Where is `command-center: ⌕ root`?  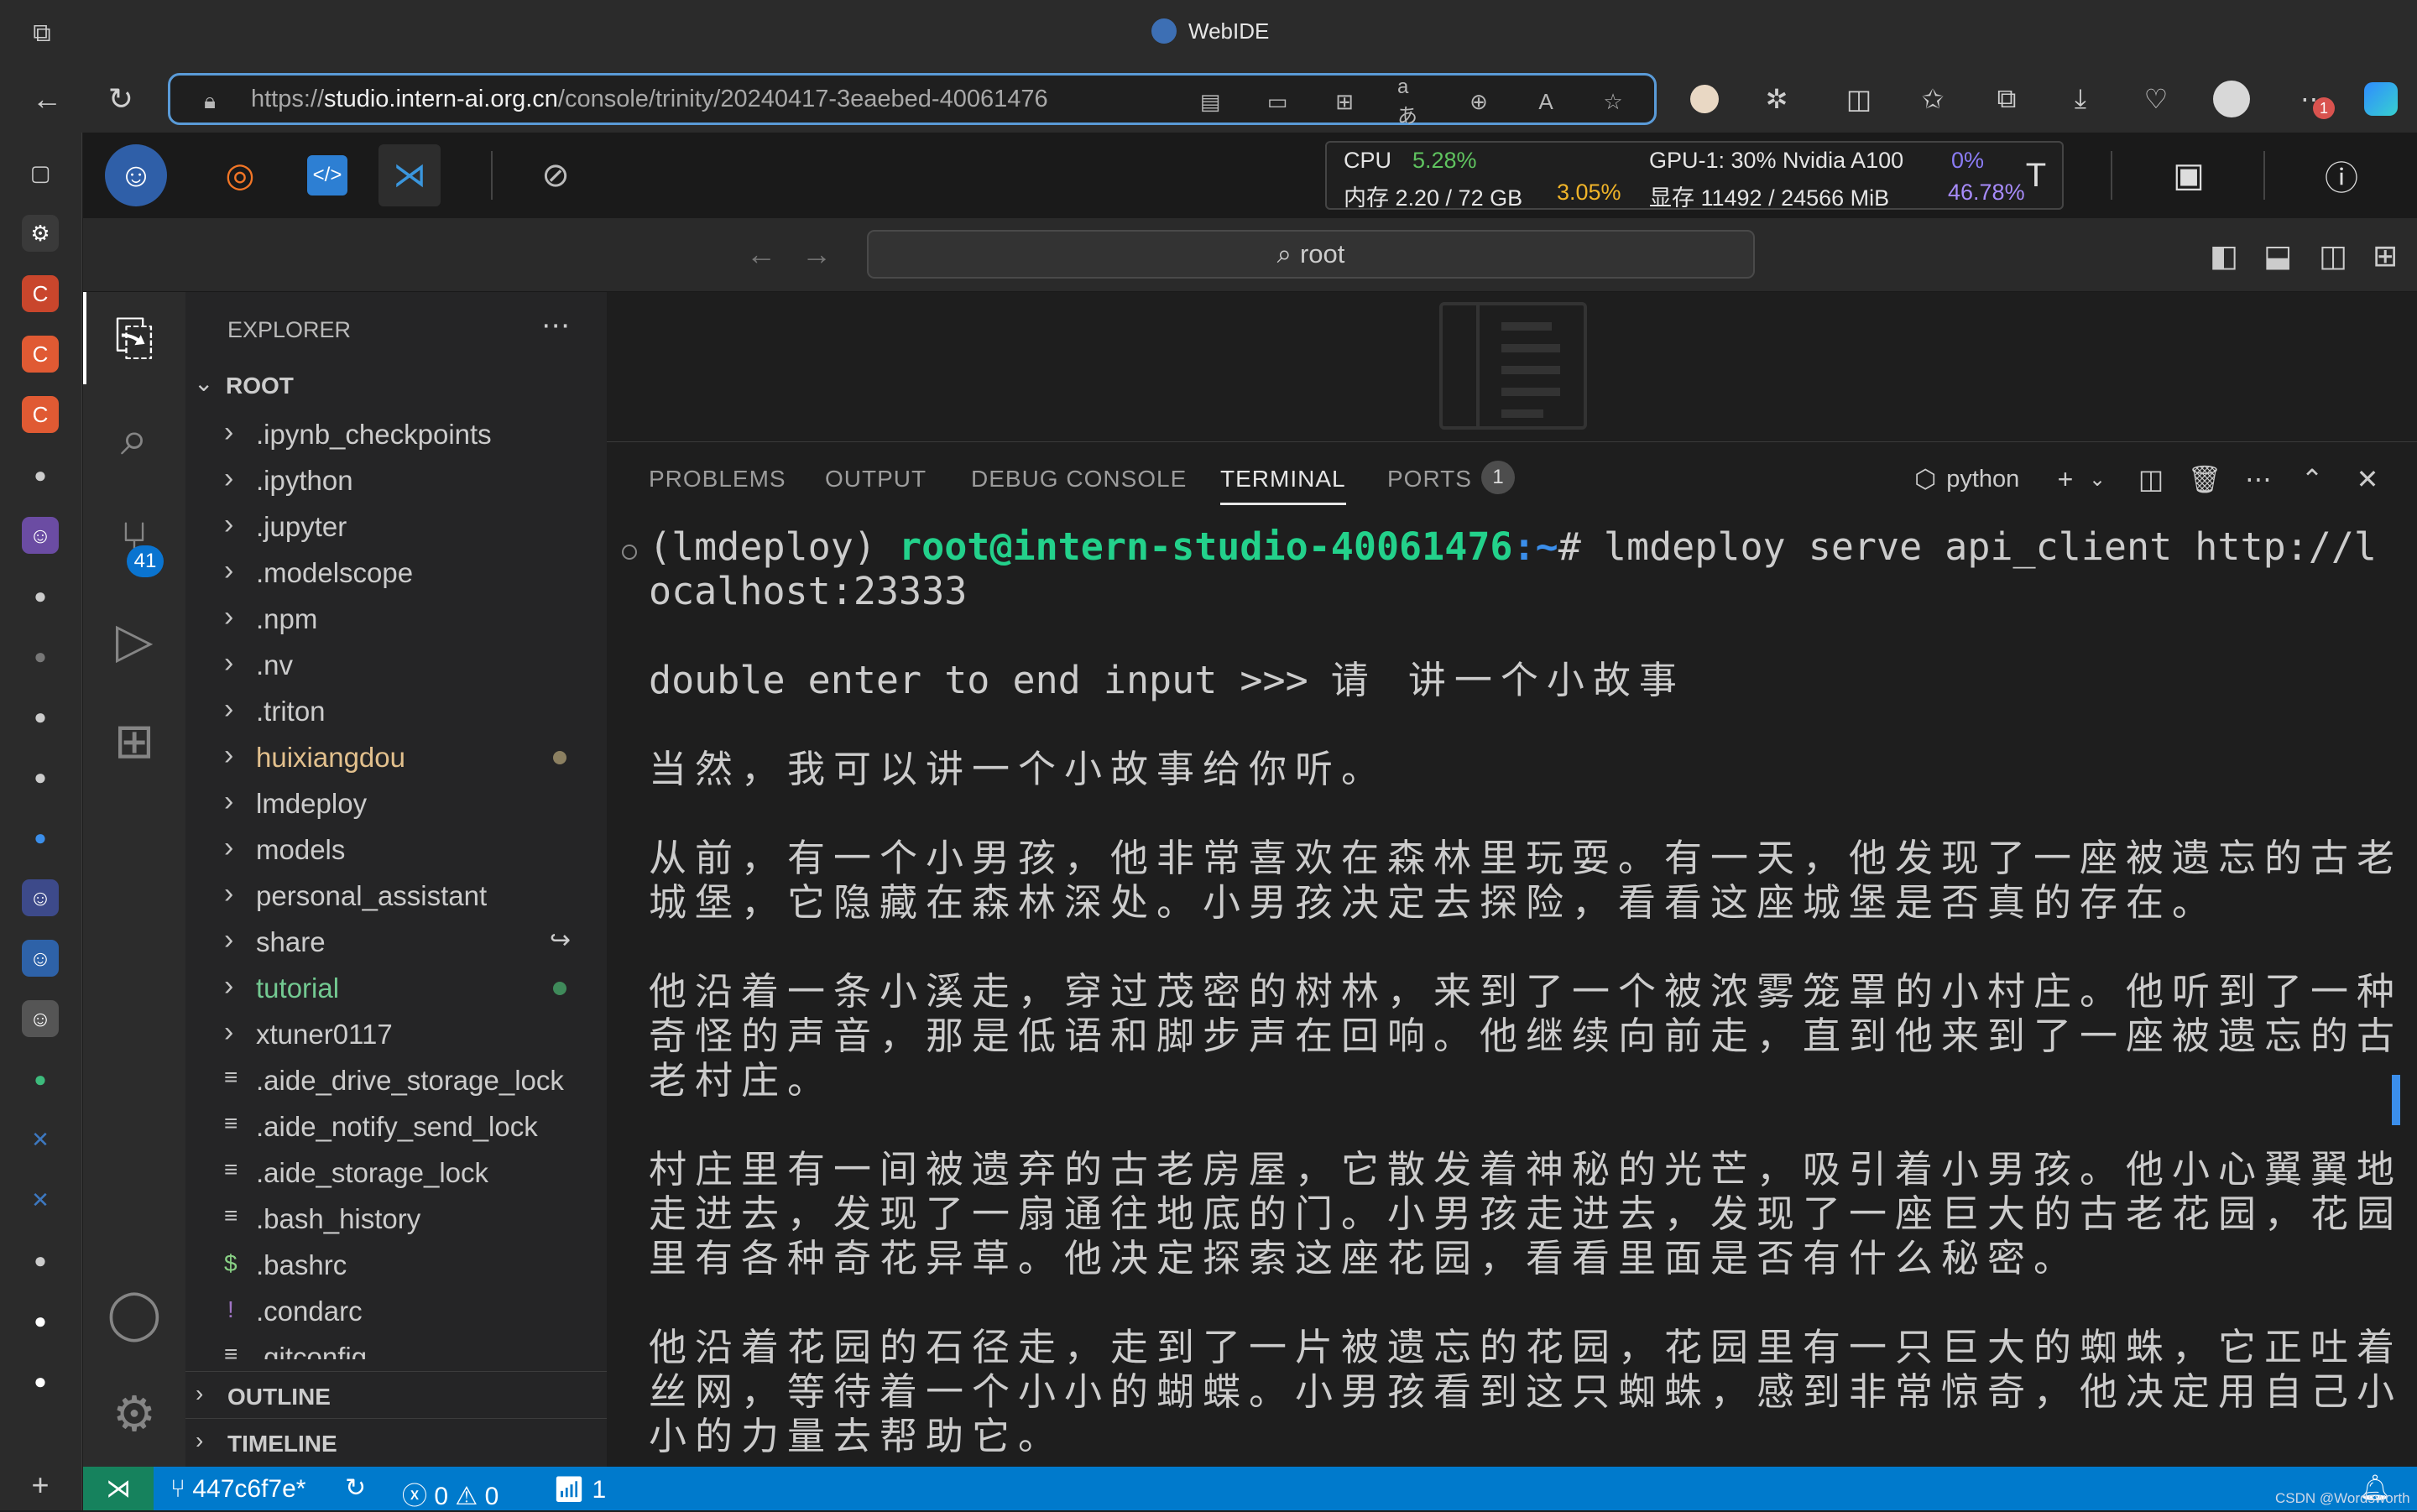
command-center: ⌕ root is located at coordinates (1311, 254).